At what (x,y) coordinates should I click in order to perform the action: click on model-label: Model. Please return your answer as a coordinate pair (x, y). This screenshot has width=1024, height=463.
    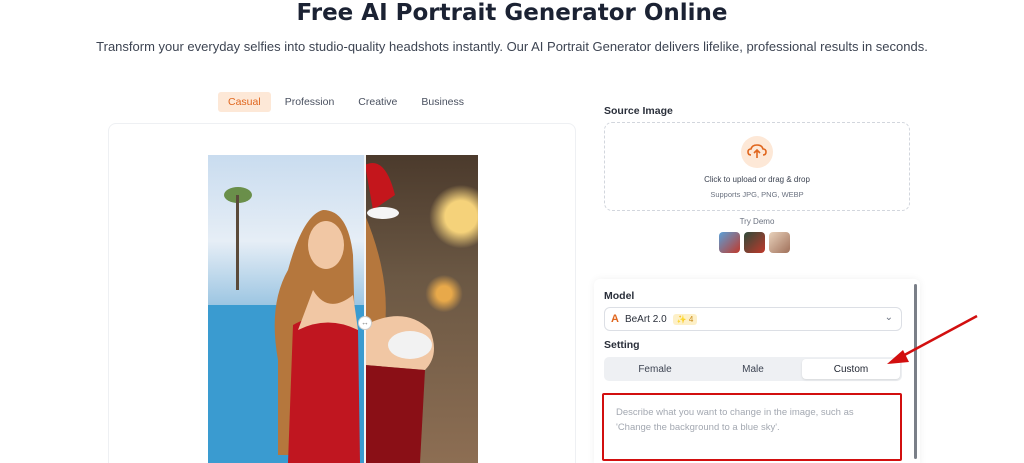
    Looking at the image, I should click on (619, 296).